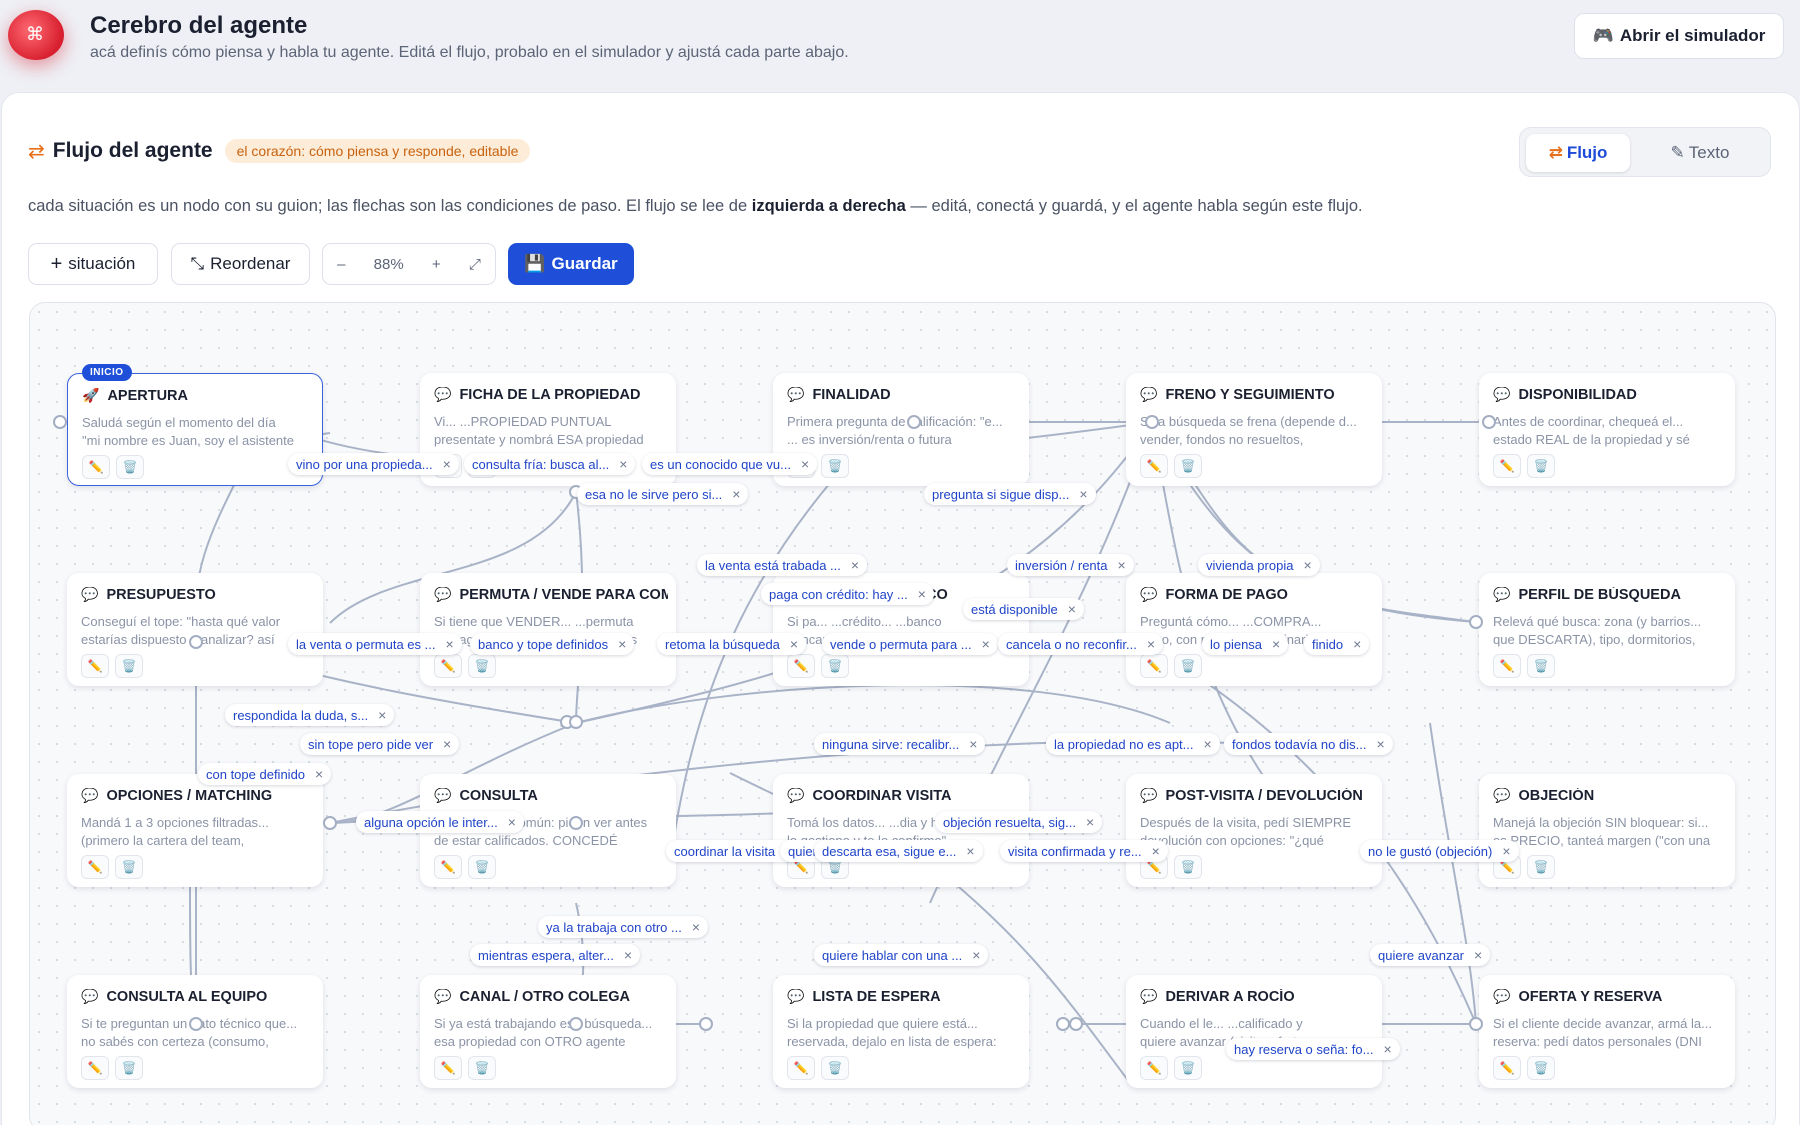 Image resolution: width=1800 pixels, height=1125 pixels. What do you see at coordinates (375, 644) in the screenshot?
I see `edge-condition-label: la venta o permuta es ... ×` at bounding box center [375, 644].